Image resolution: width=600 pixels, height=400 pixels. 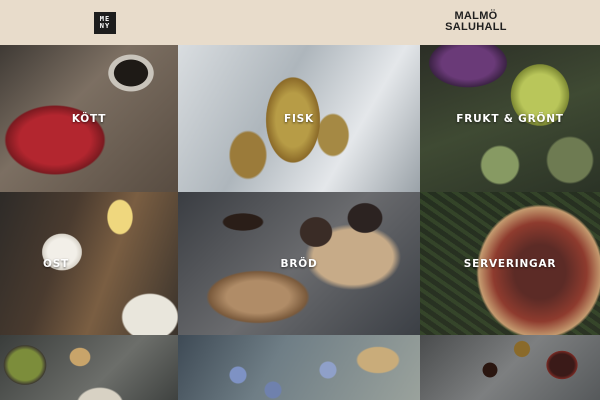 I want to click on category-label: OST, so click(x=56, y=263).